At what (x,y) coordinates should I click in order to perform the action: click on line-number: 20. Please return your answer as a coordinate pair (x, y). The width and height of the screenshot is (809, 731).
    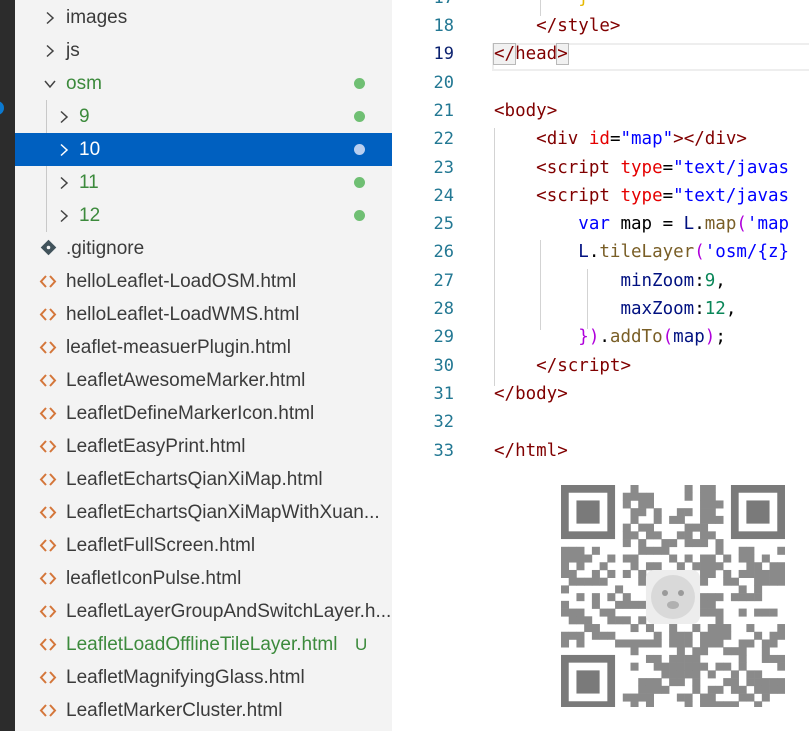
    Looking at the image, I should click on (443, 82).